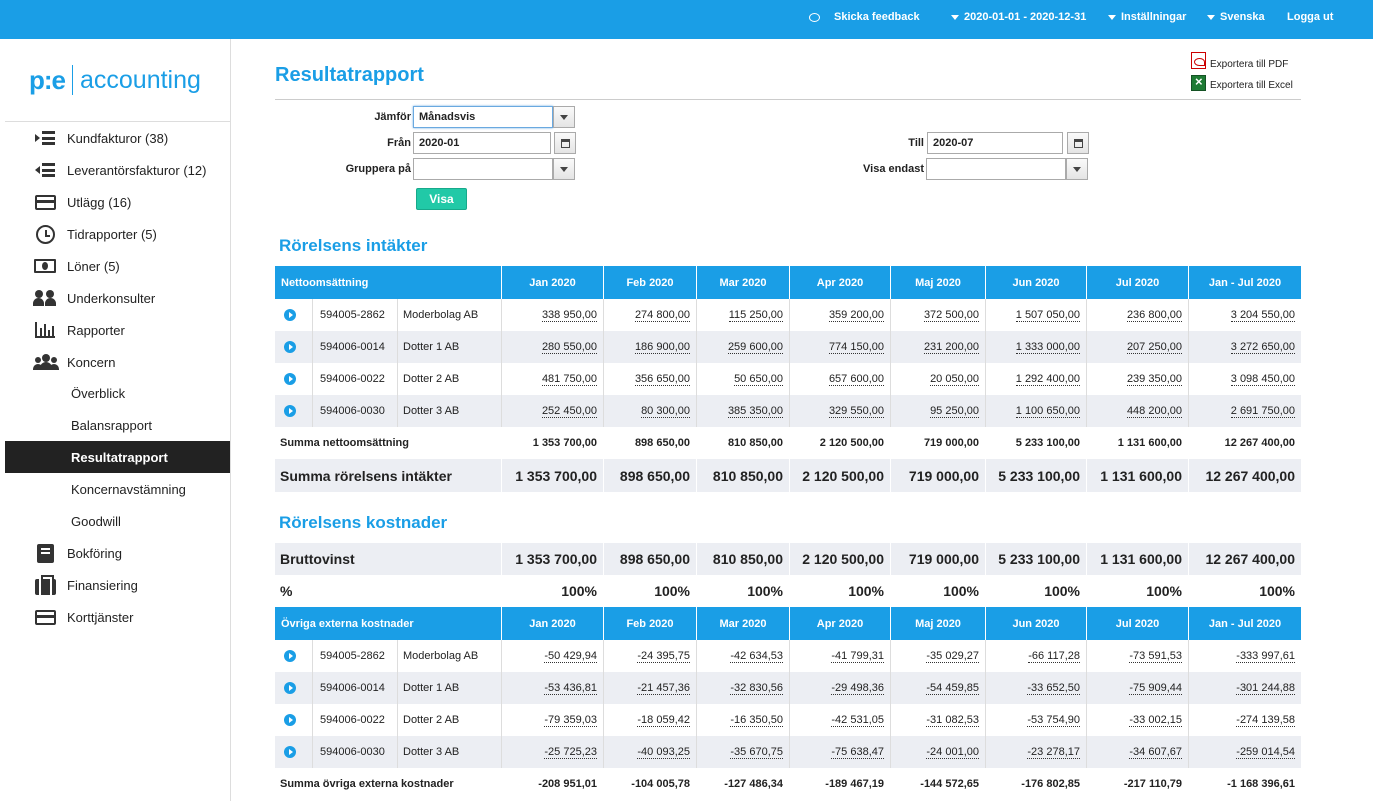 The height and width of the screenshot is (801, 1373). Describe the element at coordinates (115, 80) in the screenshot. I see `logo: p:e accounting` at that location.